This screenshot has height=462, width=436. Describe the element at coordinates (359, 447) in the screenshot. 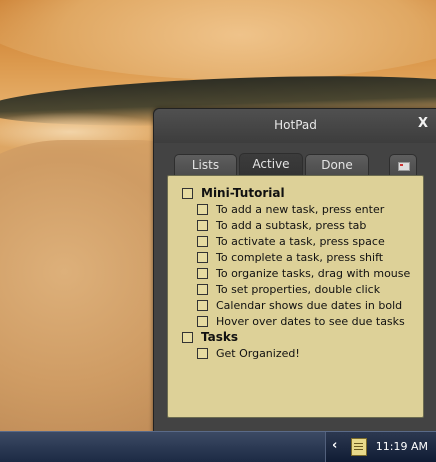

I see `notepad-icon` at that location.